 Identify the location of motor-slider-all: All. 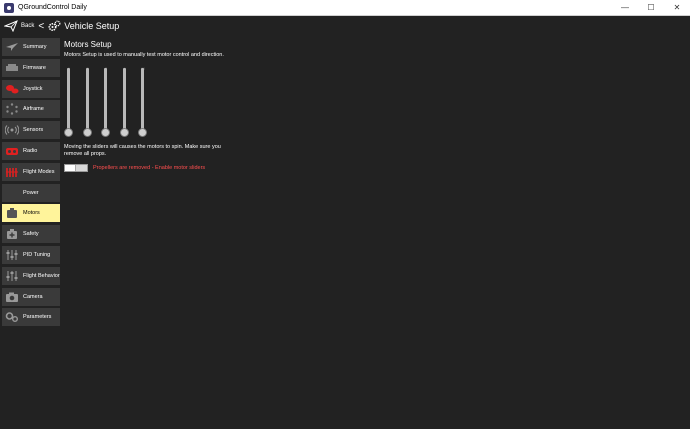
(143, 102).